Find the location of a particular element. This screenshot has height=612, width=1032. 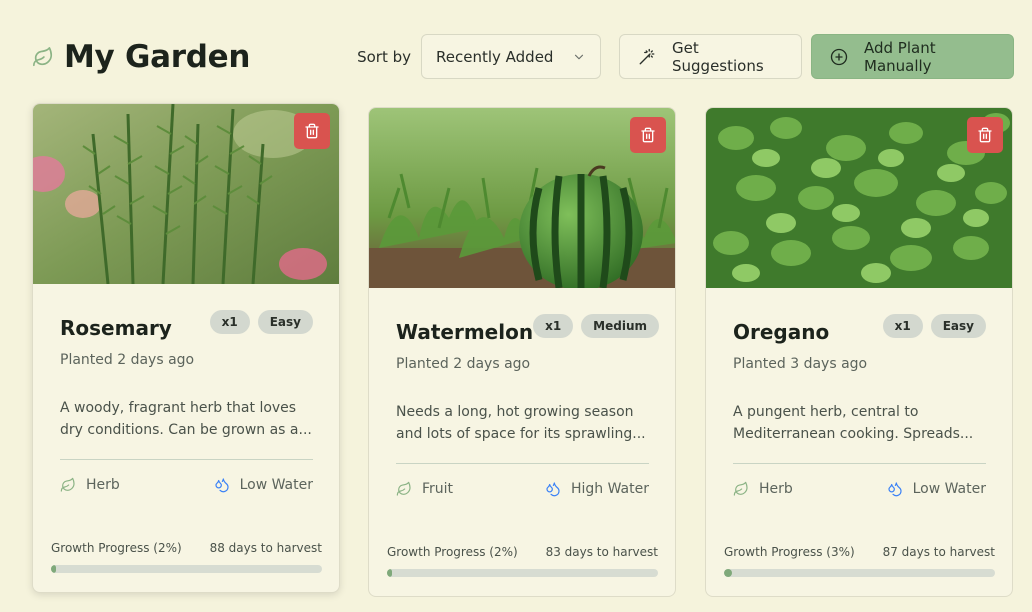

harvest-label: 88 days to harvest is located at coordinates (265, 548).